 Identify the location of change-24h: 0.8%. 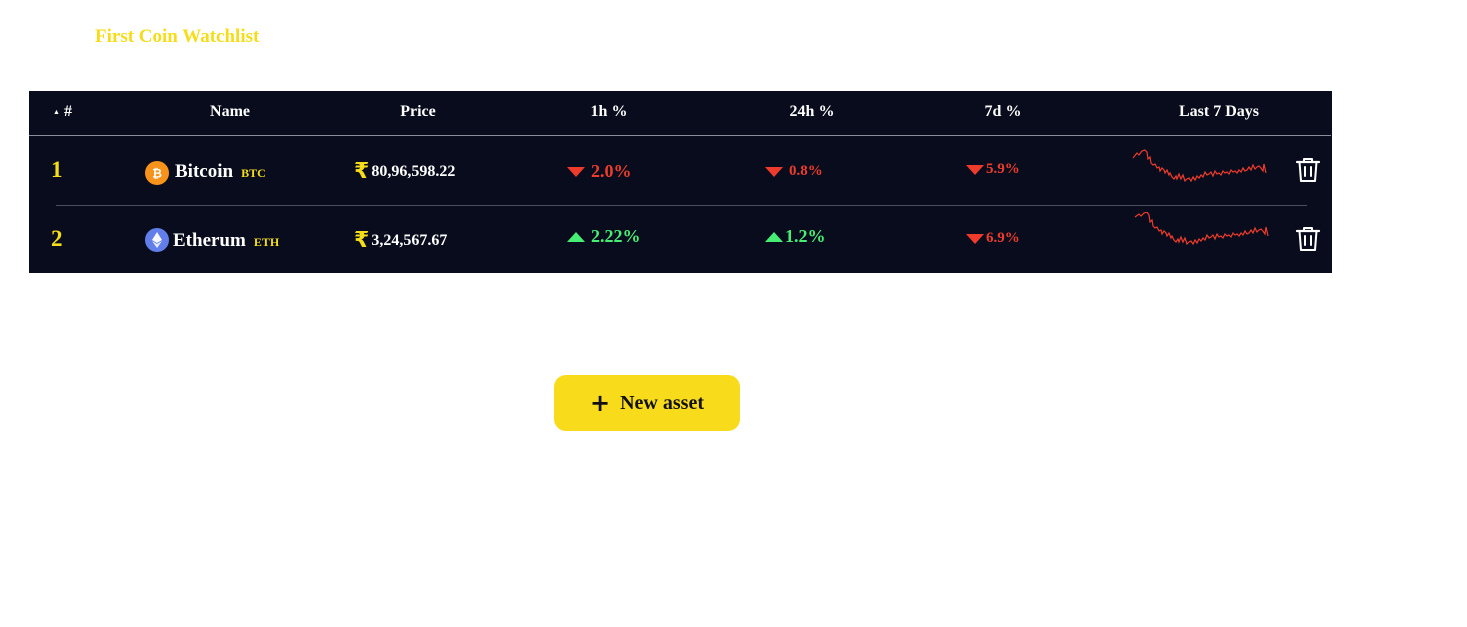
(794, 171).